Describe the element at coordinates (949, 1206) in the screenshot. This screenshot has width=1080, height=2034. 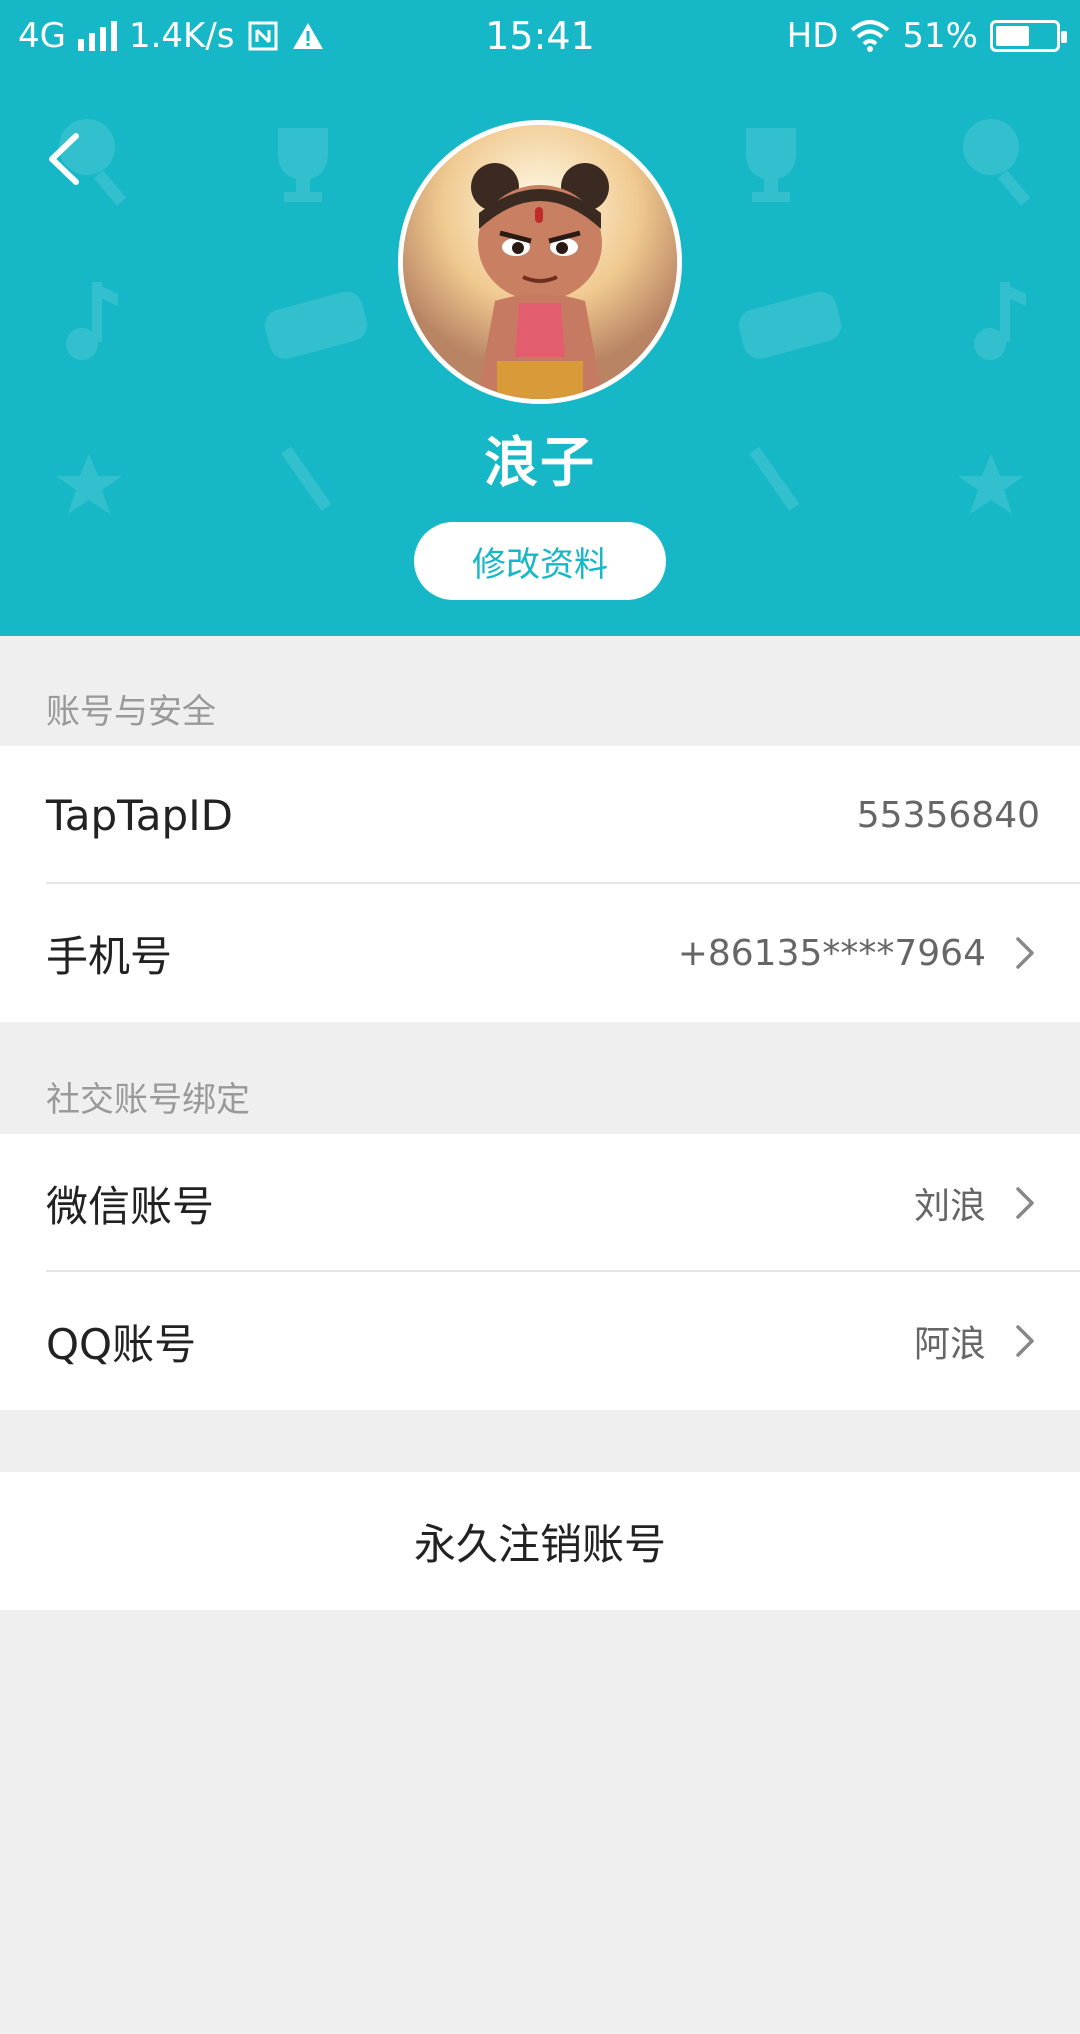
I see `wechat-value: 刘浪` at that location.